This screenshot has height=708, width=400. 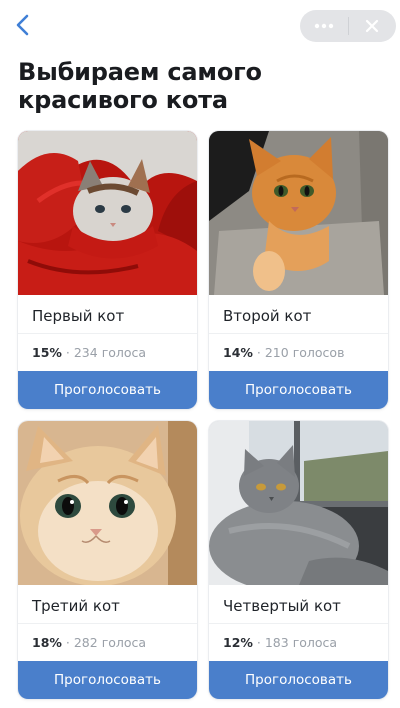 I want to click on vote-percent: 14%, so click(x=238, y=352).